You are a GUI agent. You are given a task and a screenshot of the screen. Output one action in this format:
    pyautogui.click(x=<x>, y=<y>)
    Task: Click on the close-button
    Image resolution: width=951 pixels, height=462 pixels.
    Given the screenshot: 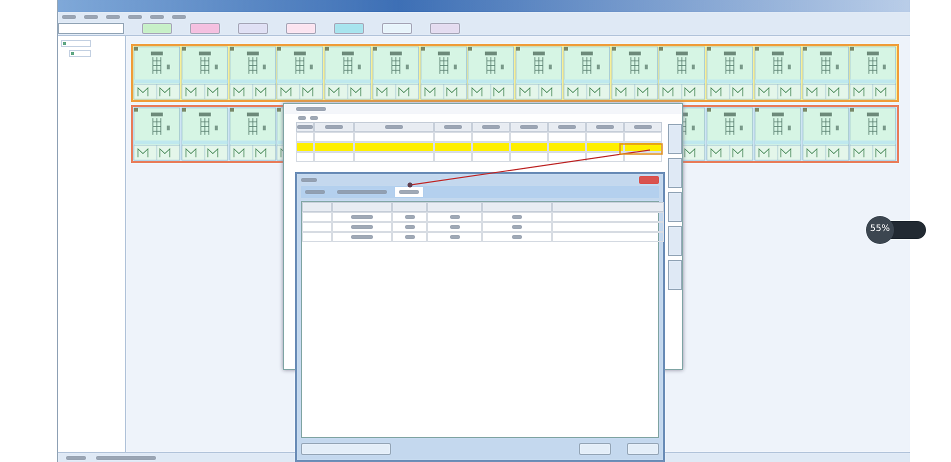 What is the action you would take?
    pyautogui.click(x=649, y=180)
    